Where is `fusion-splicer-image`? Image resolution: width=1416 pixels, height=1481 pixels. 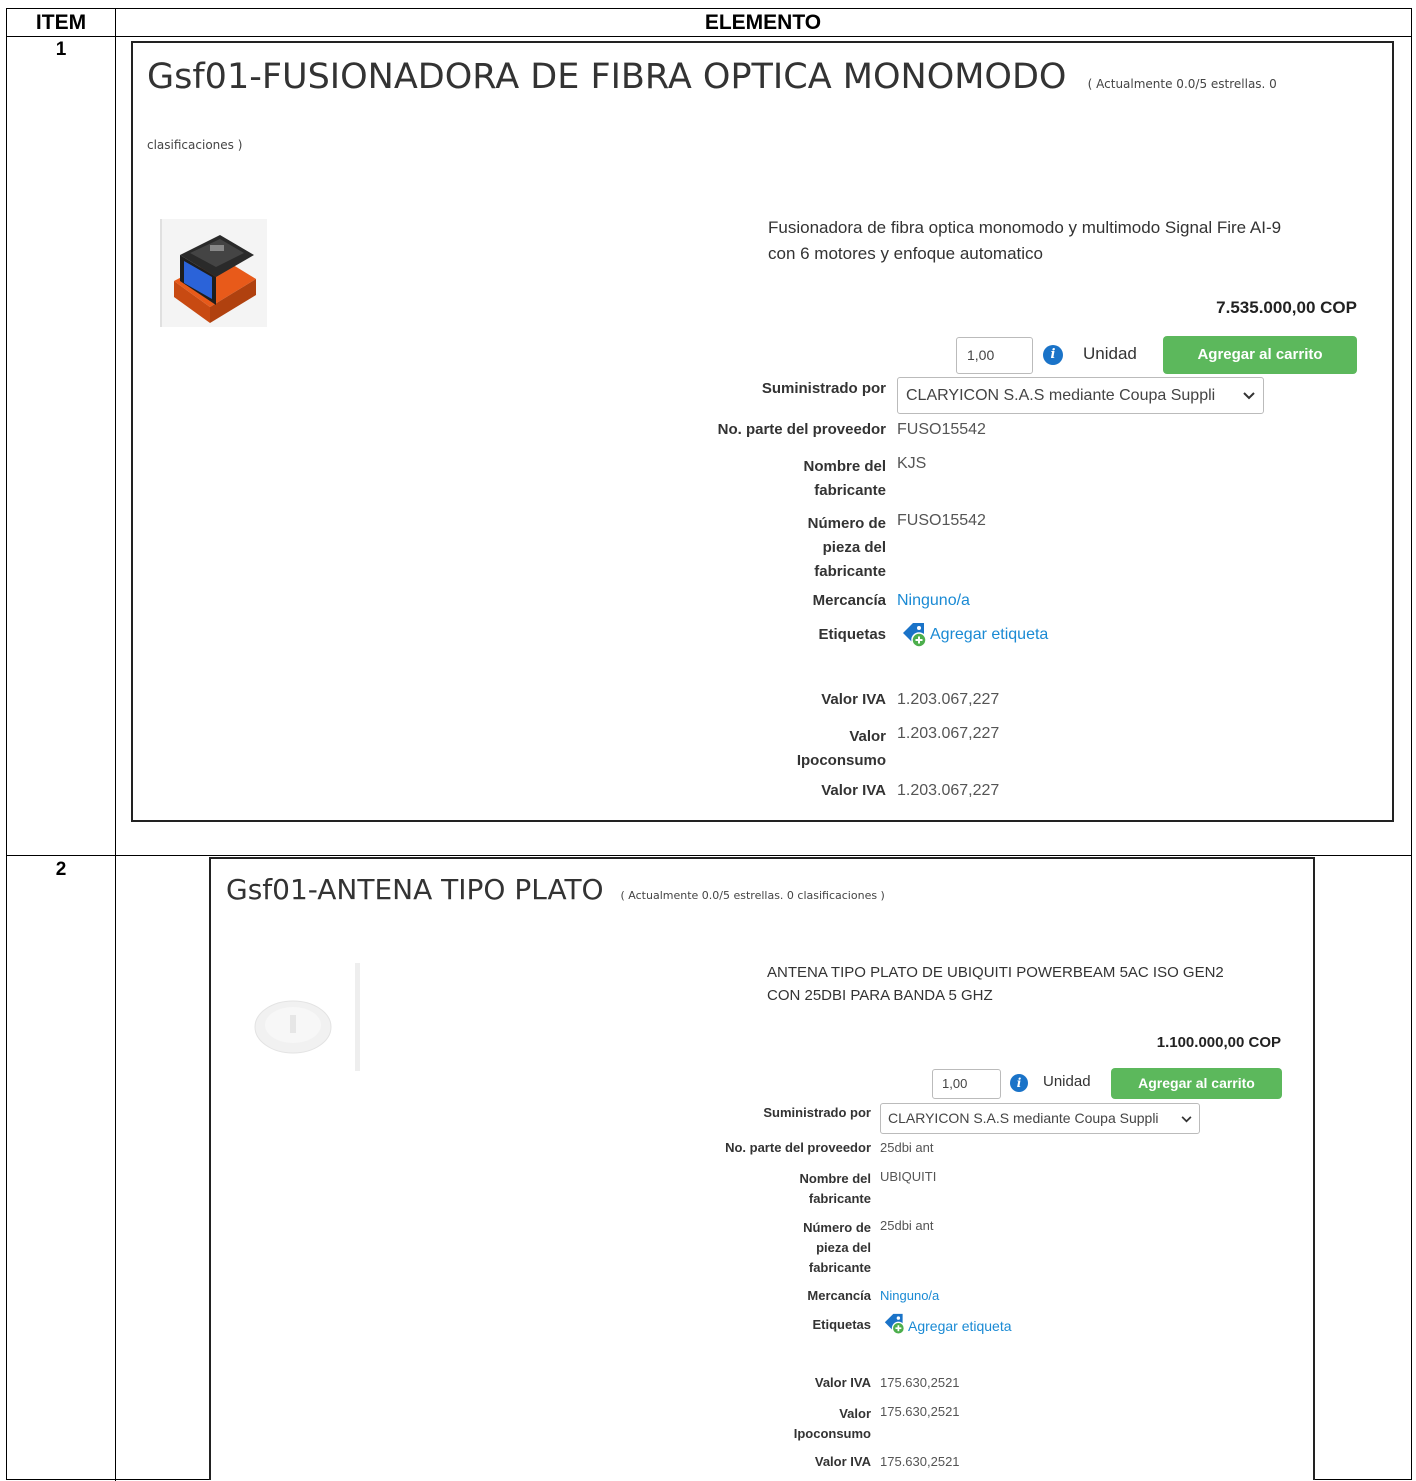 fusion-splicer-image is located at coordinates (213, 273).